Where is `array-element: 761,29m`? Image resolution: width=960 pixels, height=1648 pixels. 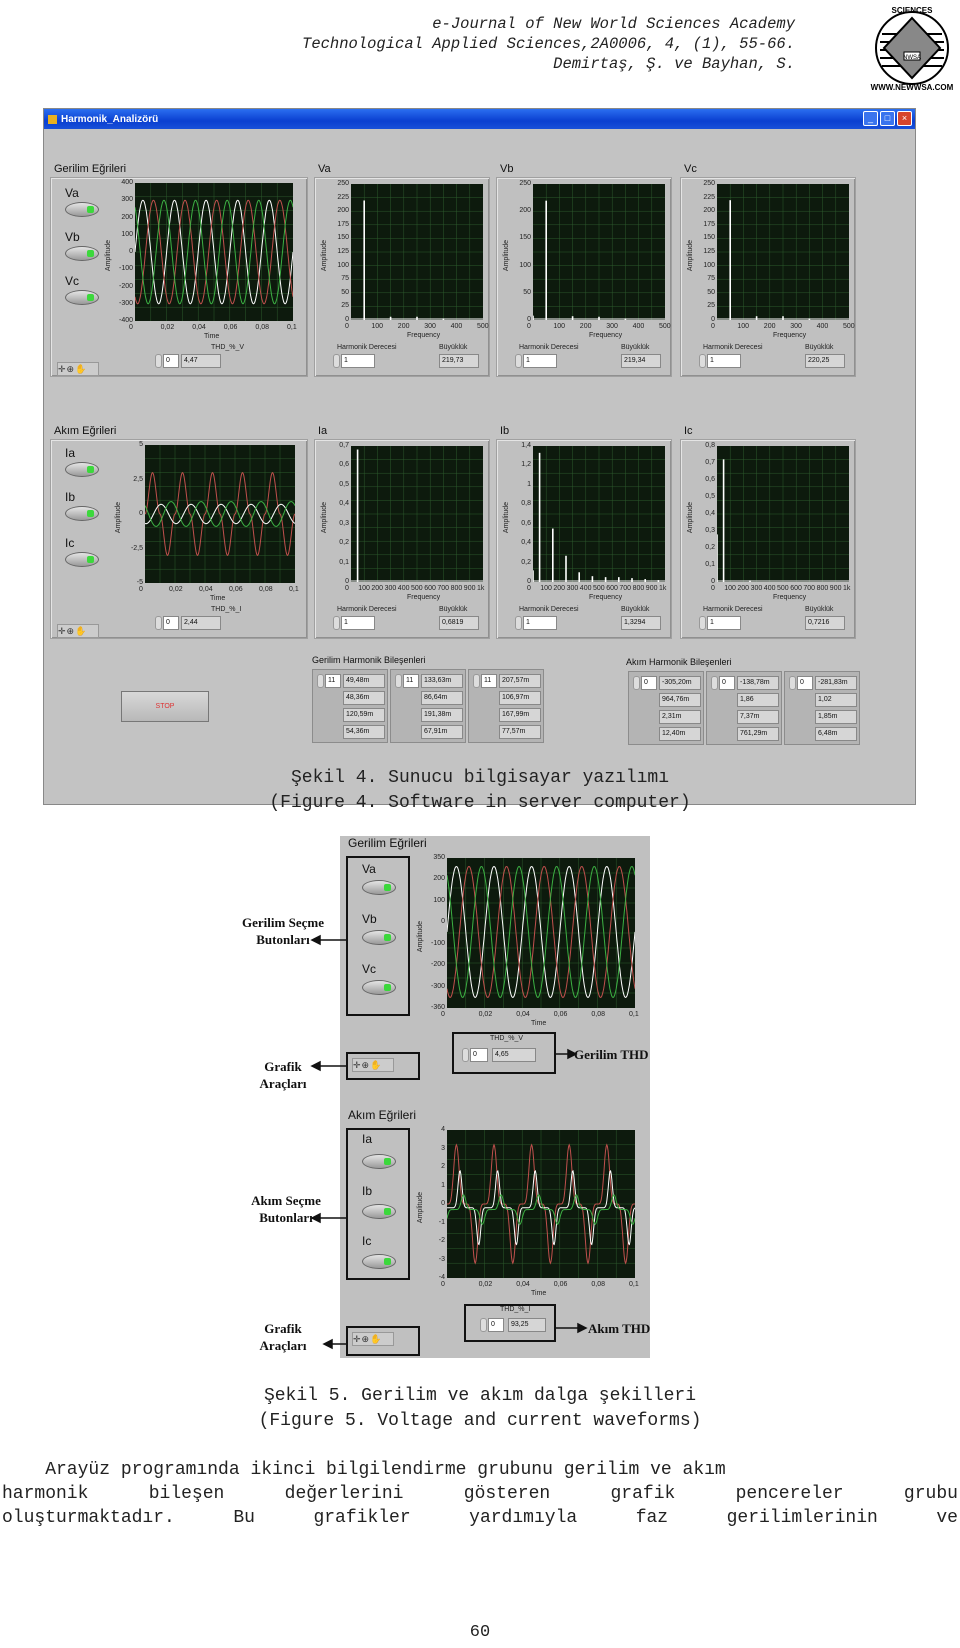
array-element: 761,29m is located at coordinates (758, 734).